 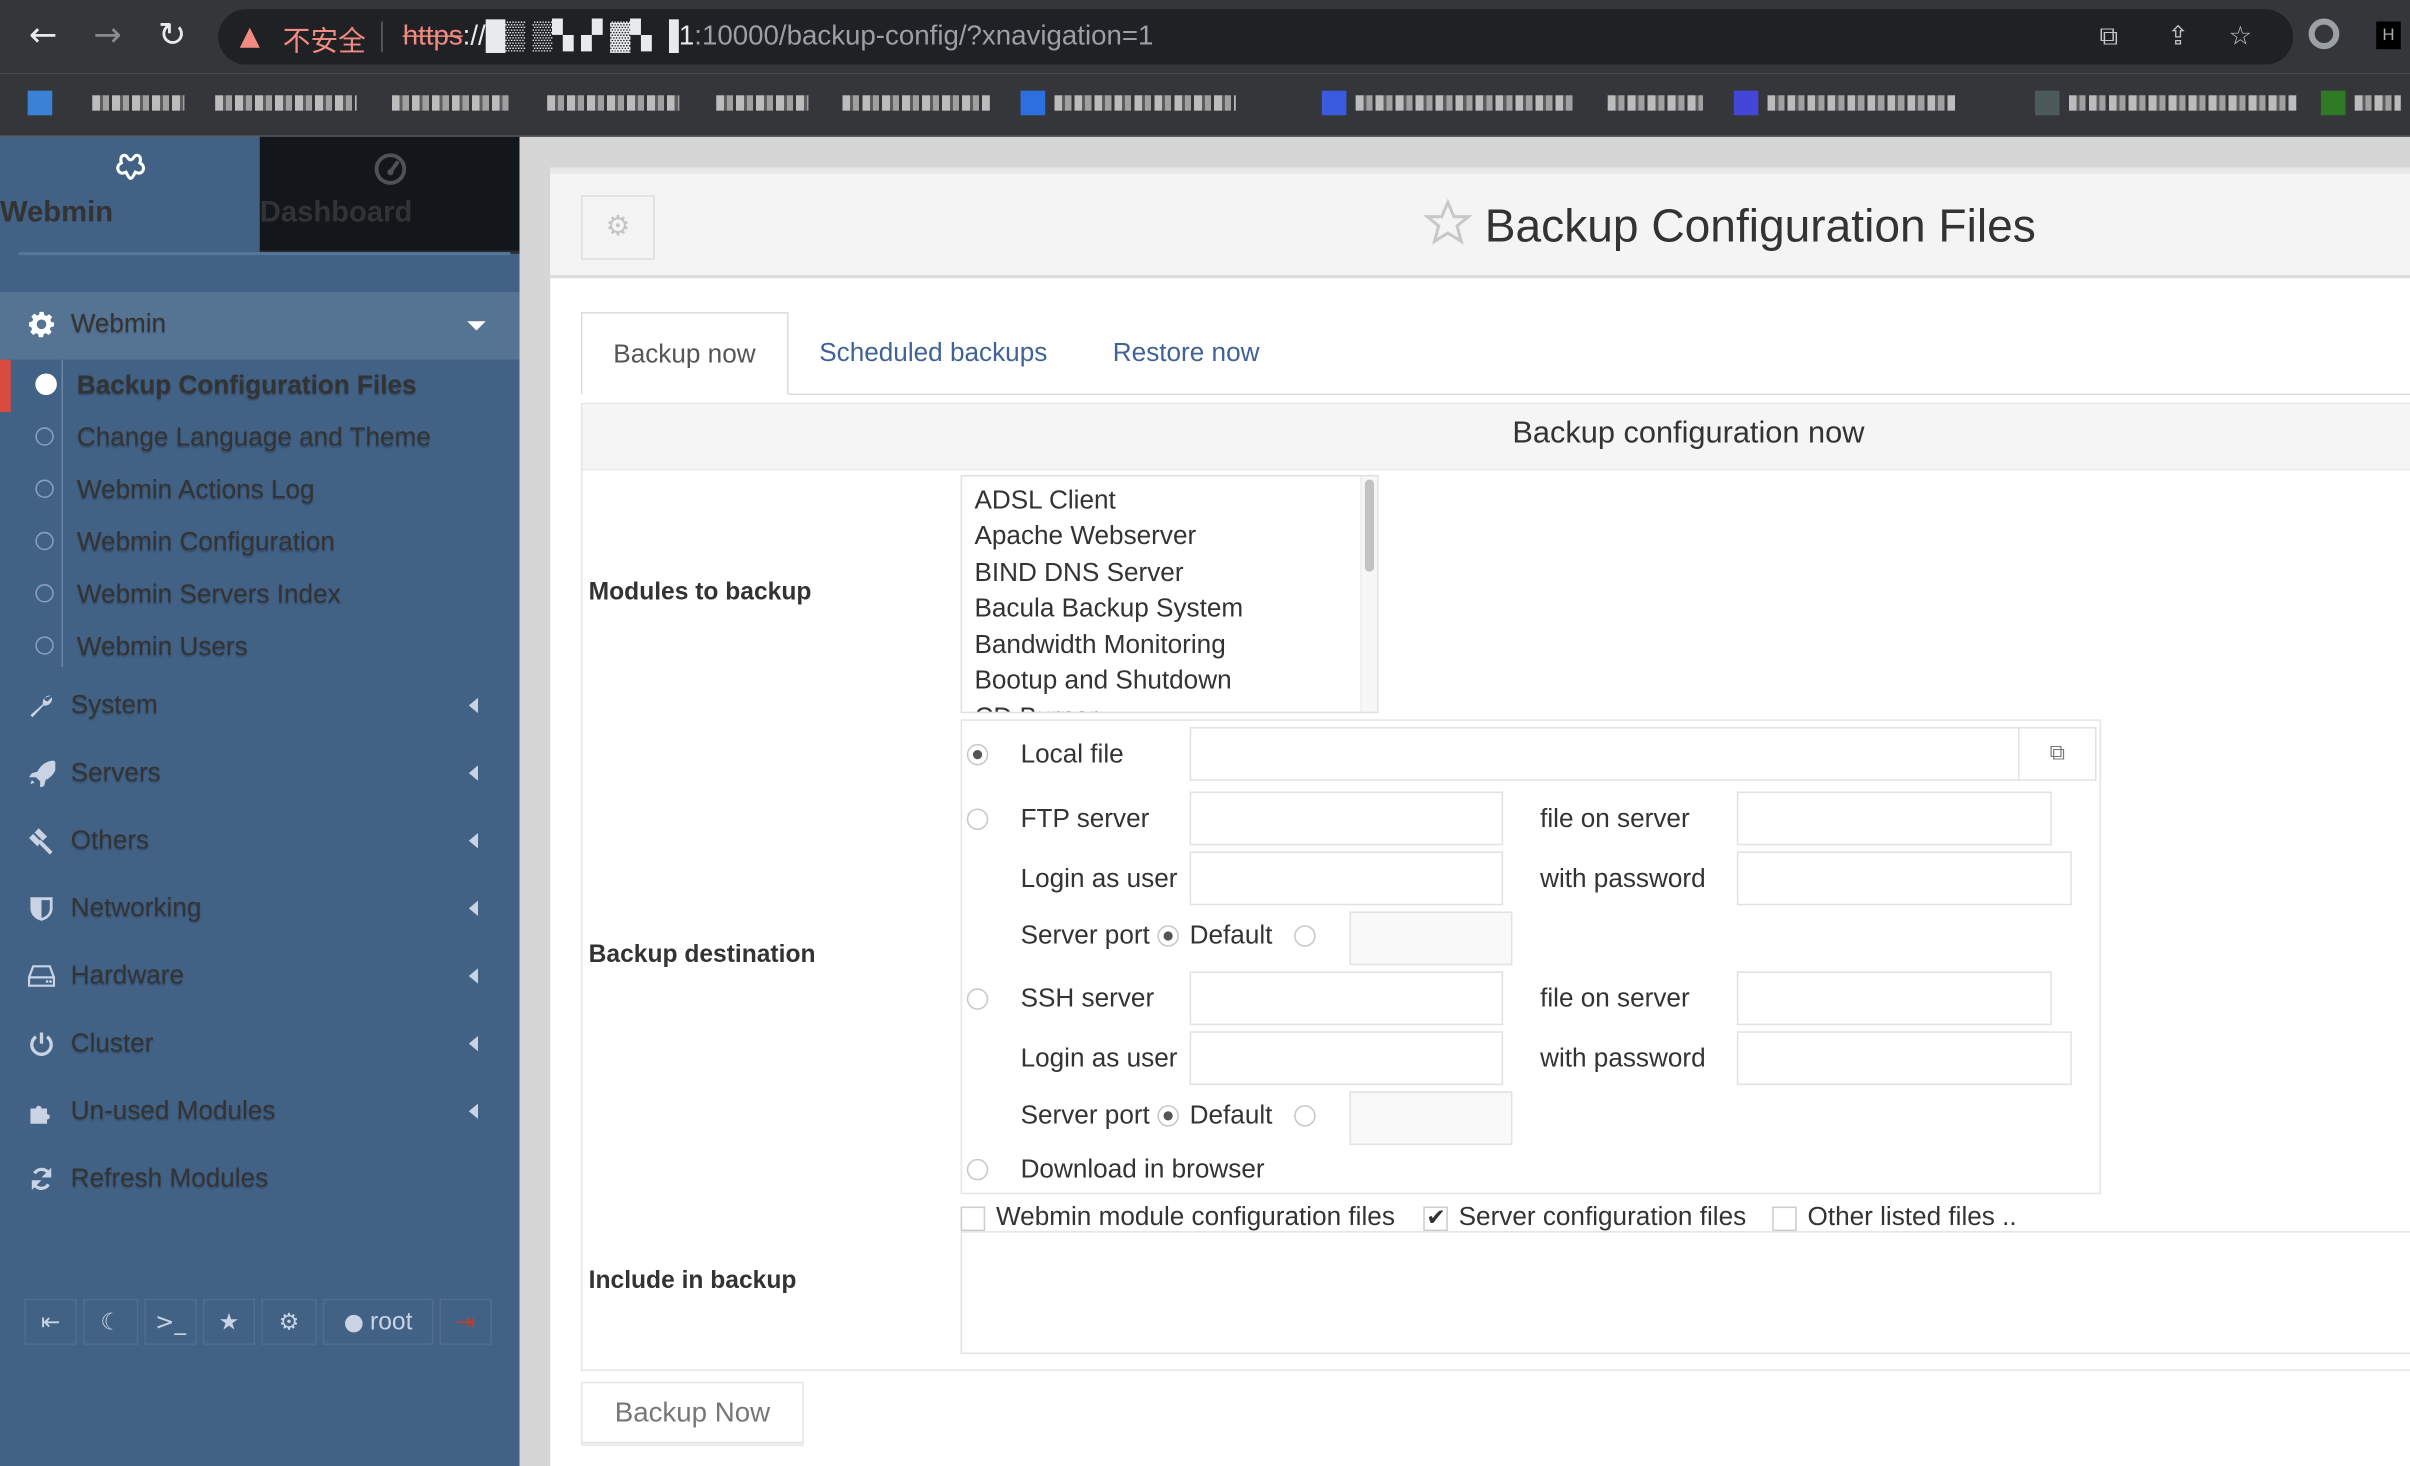 I want to click on bookmark-star-icon: ☆, so click(x=2240, y=37).